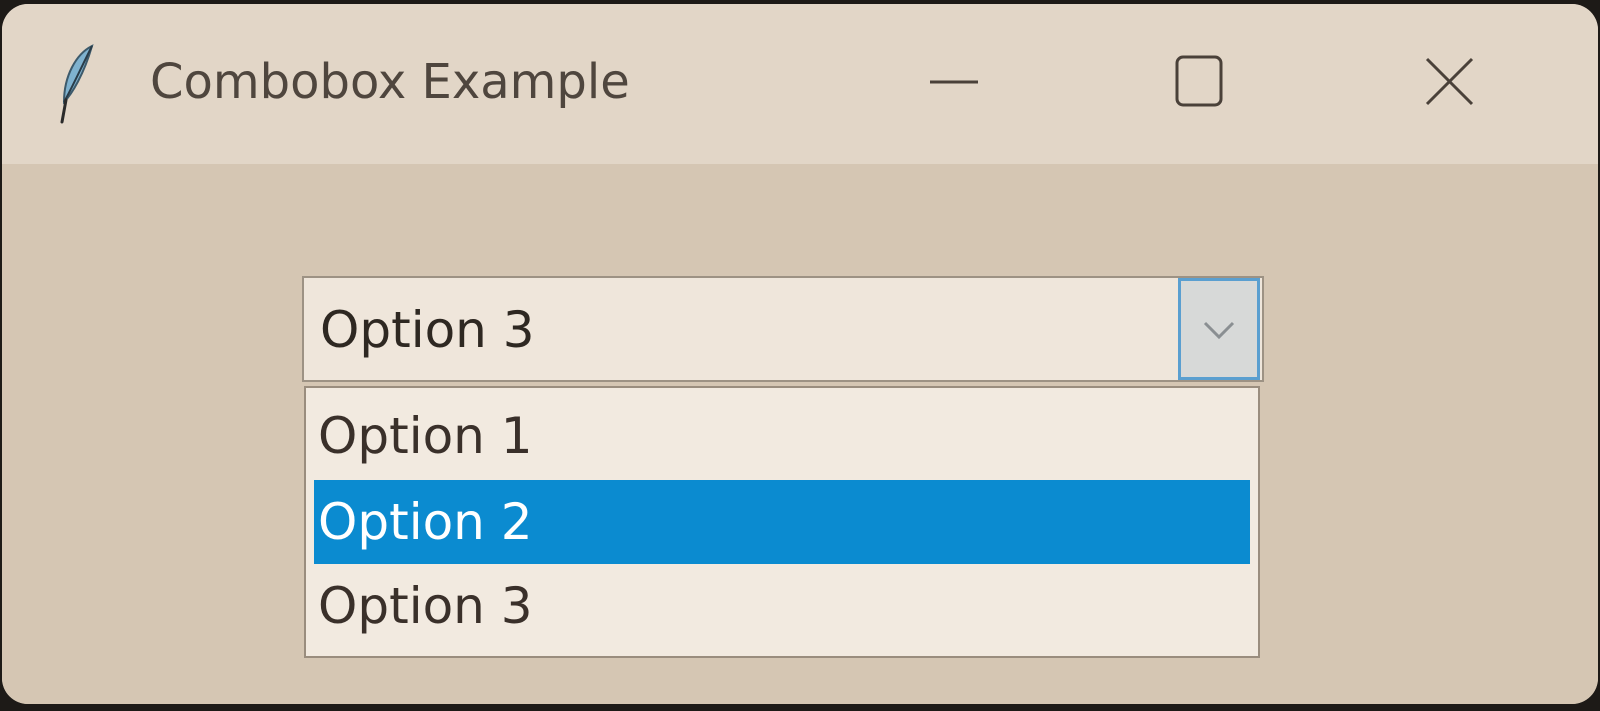 The image size is (1600, 711). Describe the element at coordinates (782, 606) in the screenshot. I see `dropdown-option-3: Option 3` at that location.